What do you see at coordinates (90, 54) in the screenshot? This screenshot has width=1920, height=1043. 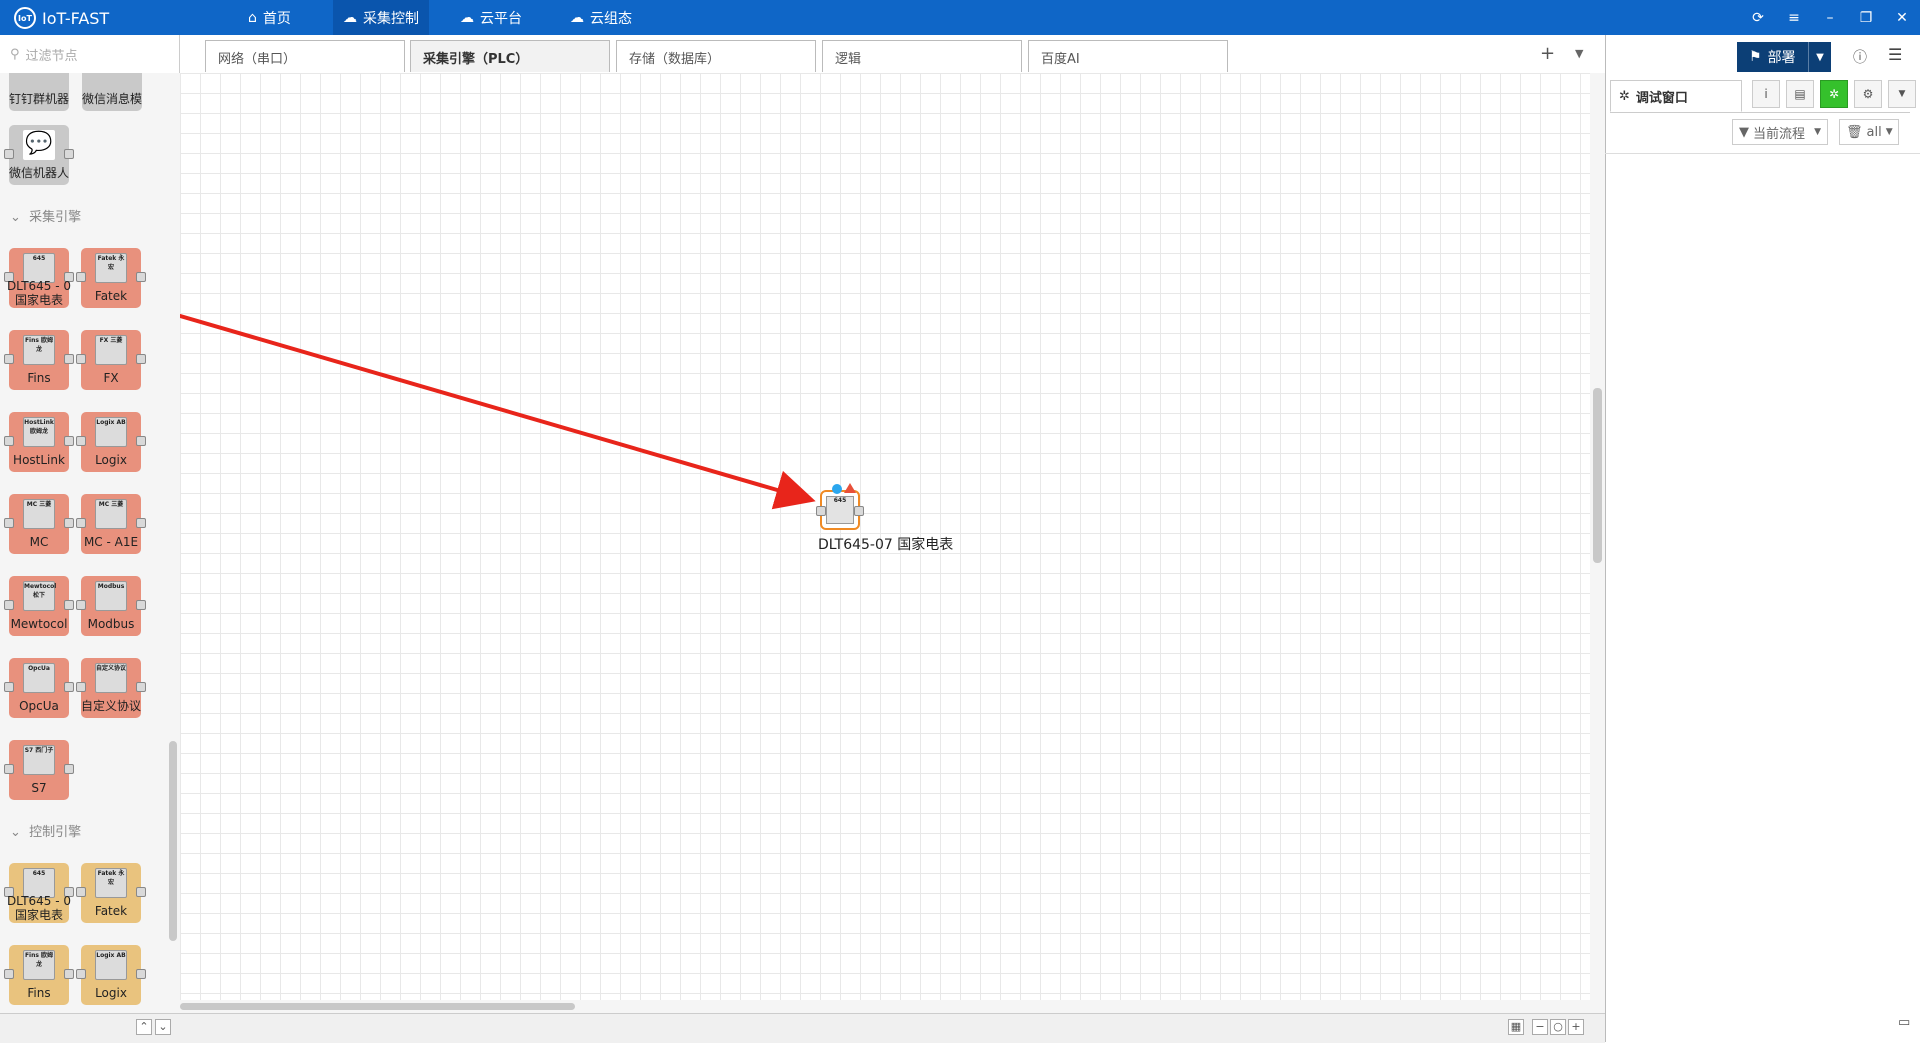 I see `node-filter: ⚲ 过滤节点` at bounding box center [90, 54].